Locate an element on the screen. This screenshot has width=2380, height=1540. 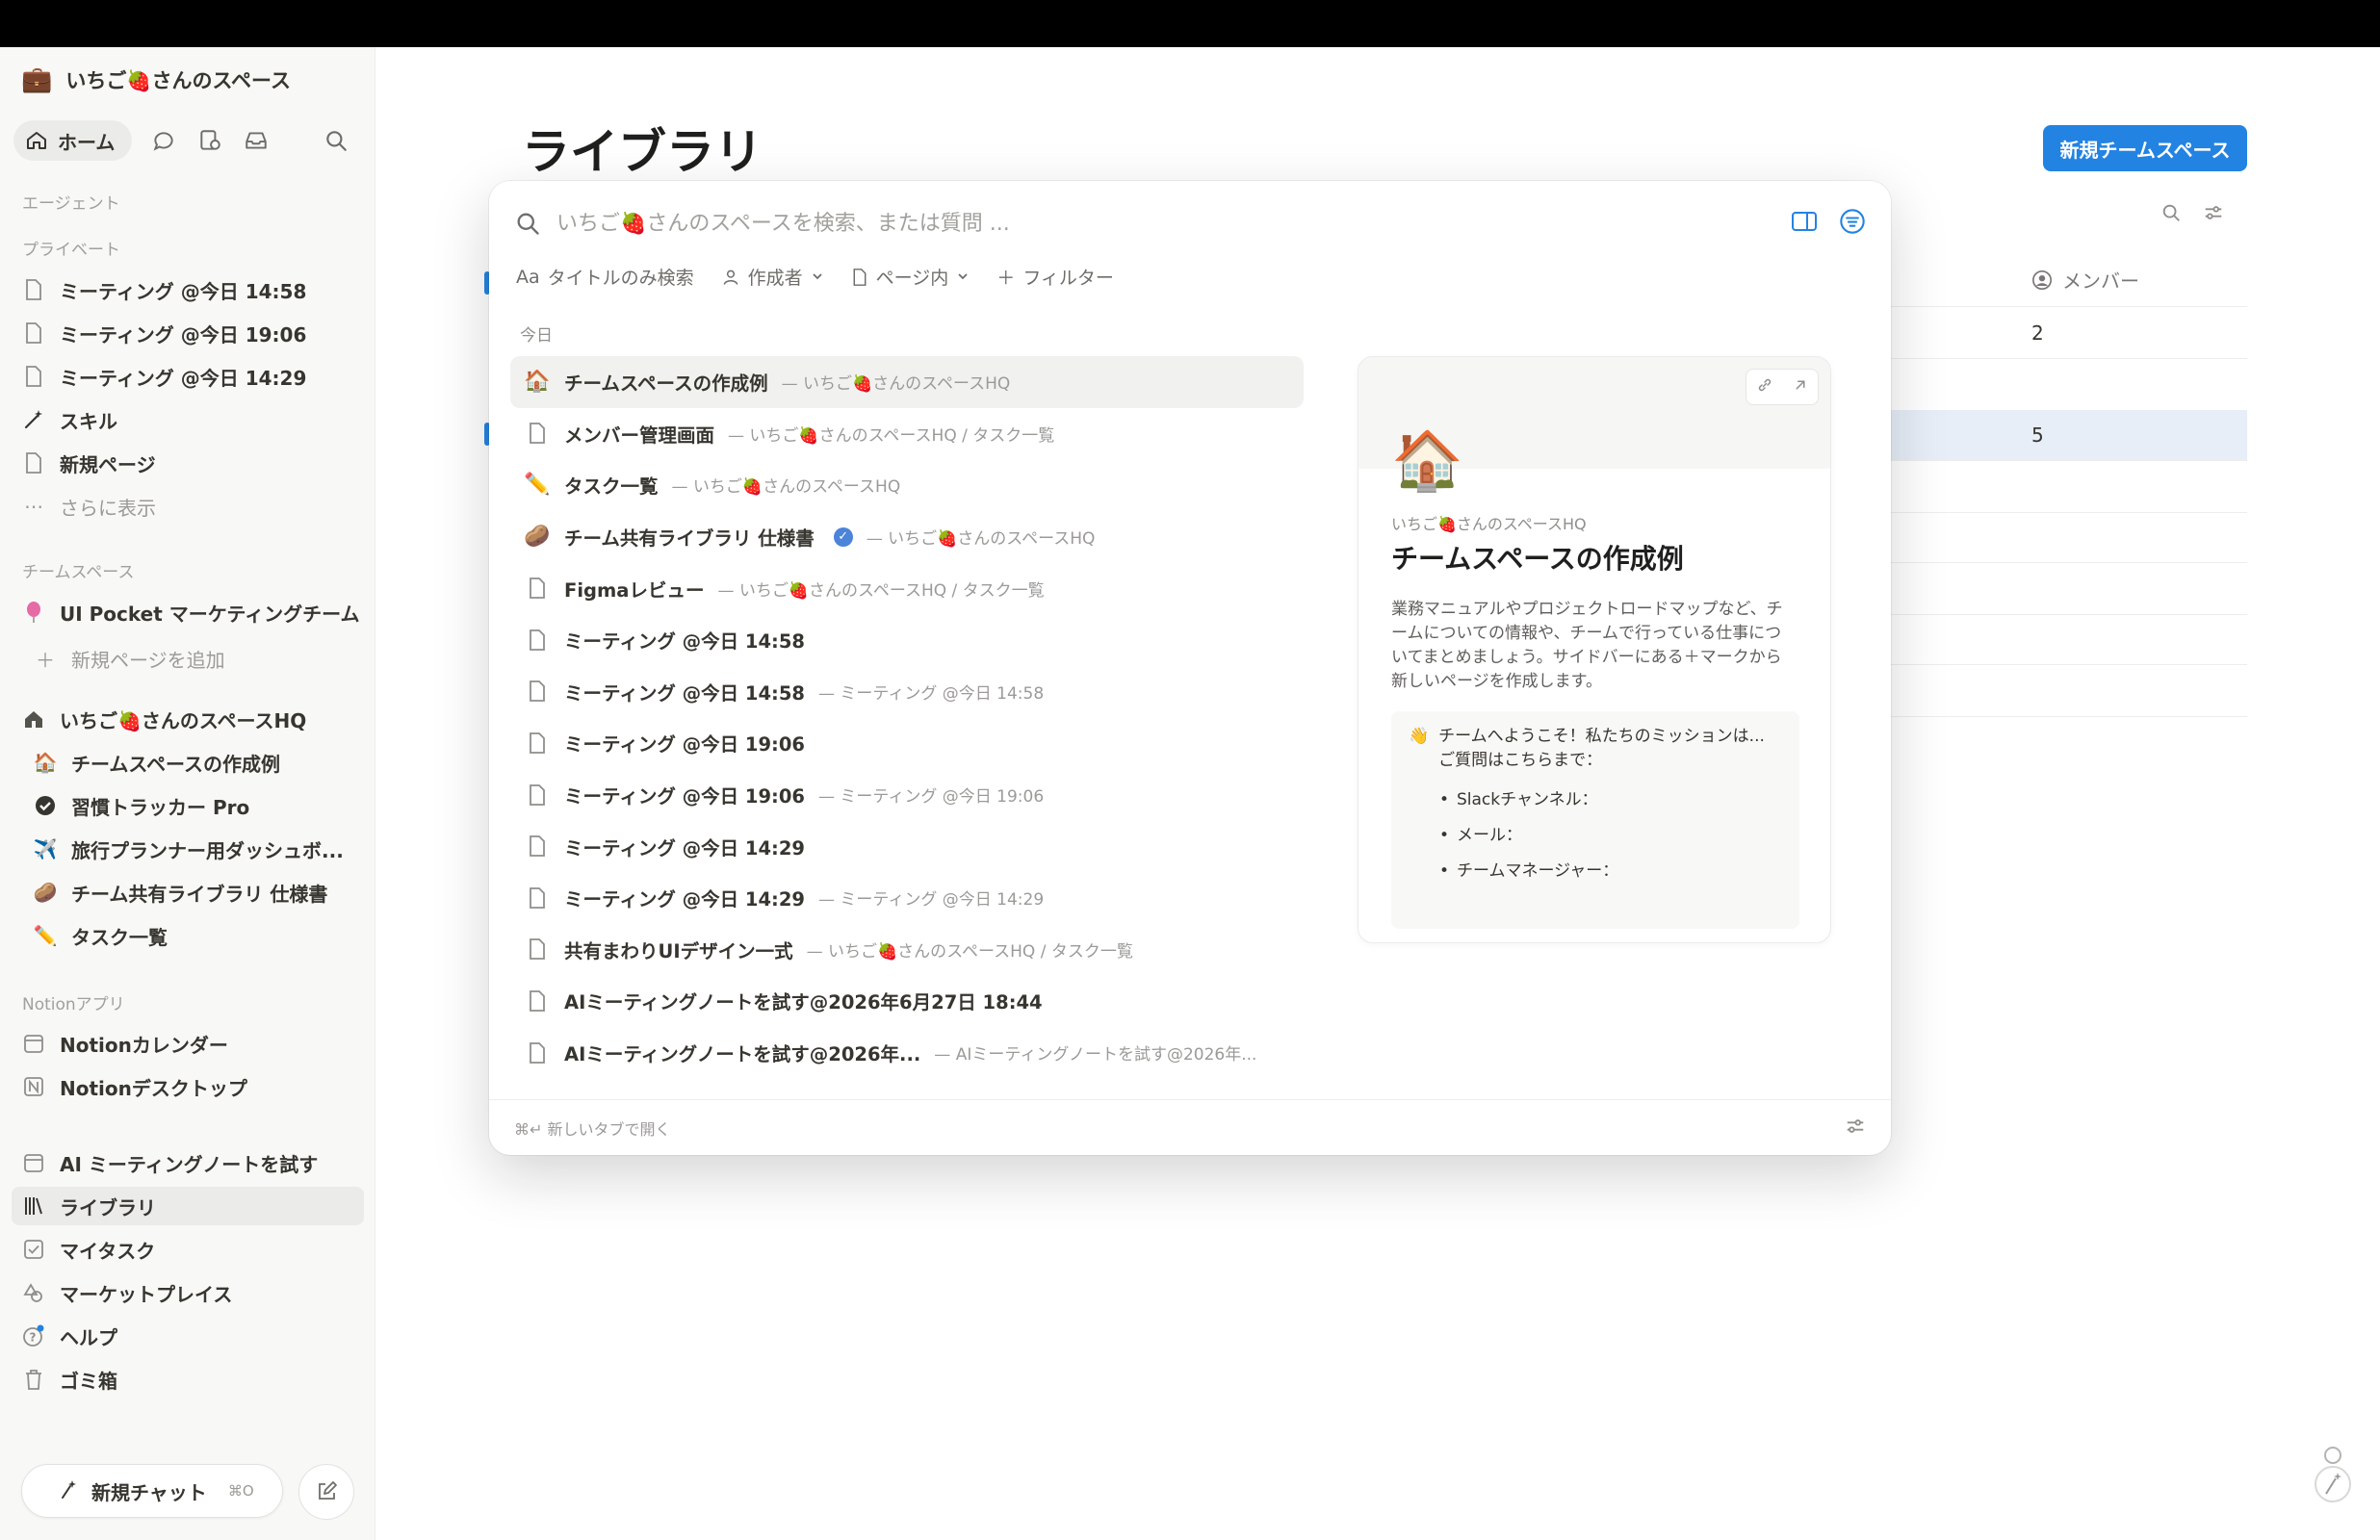
result-path: — いちご🍓さんのスペースHQ is located at coordinates (896, 384).